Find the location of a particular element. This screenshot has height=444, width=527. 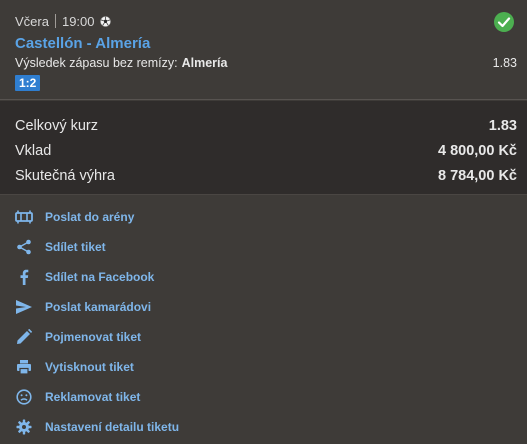

check-circle-icon is located at coordinates (504, 22).